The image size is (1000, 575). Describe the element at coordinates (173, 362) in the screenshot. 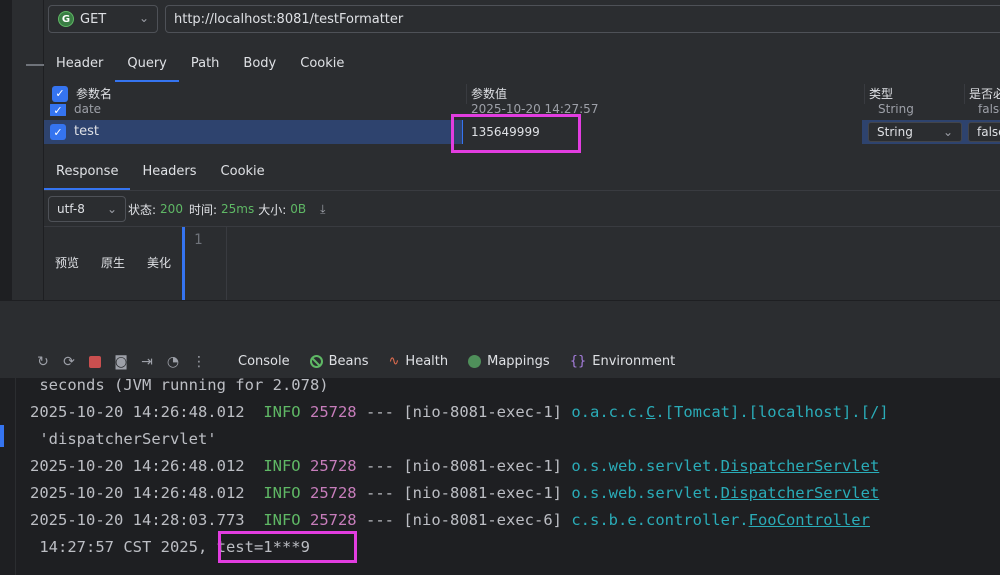

I see `gauge-icon: ◔` at that location.